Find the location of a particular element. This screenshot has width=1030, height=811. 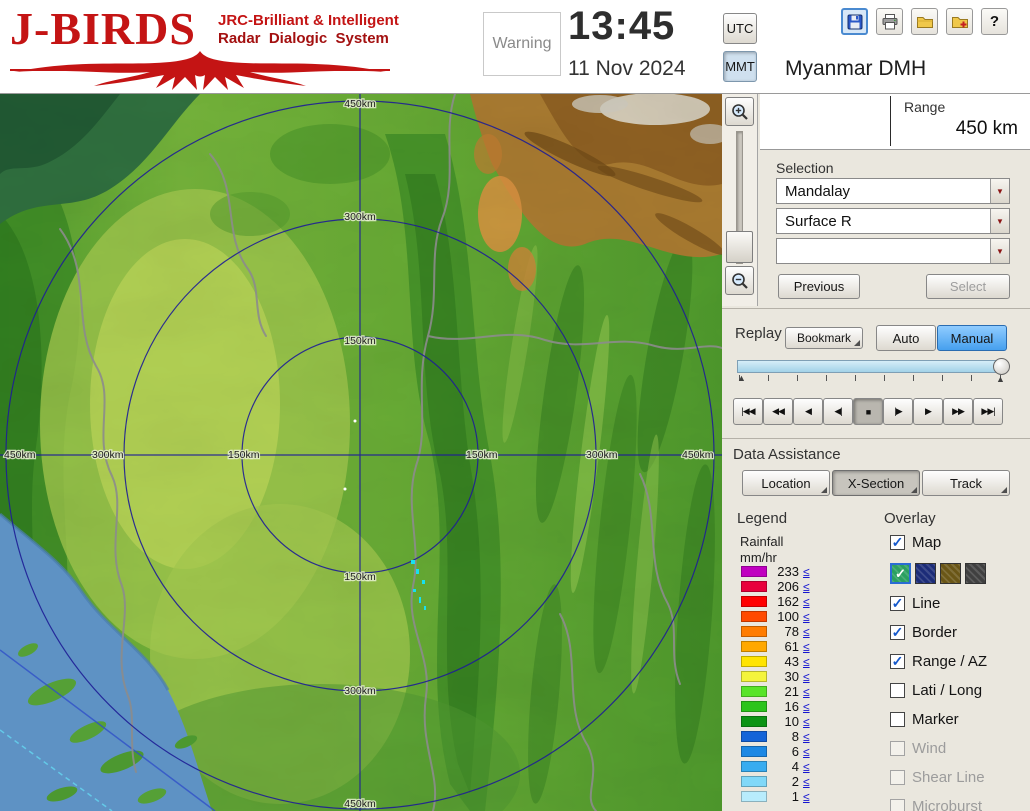

legend-row: 1 ≤ is located at coordinates (775, 796).